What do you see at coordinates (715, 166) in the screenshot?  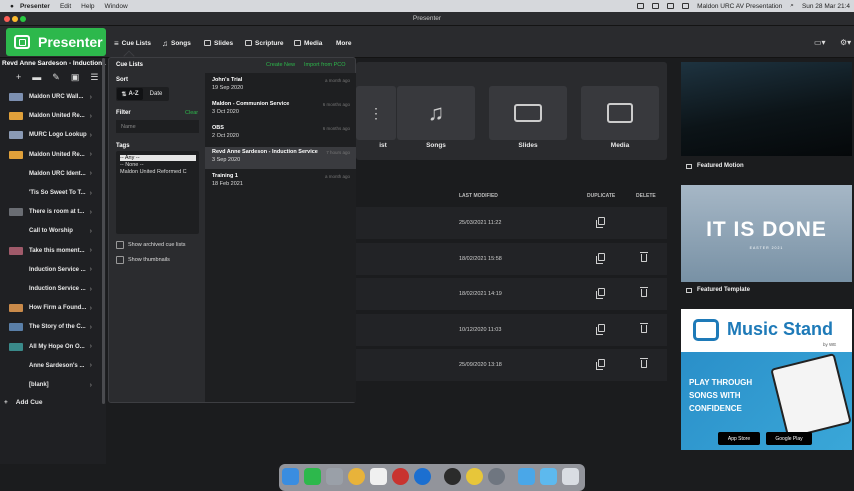 I see `featured-motion-label: Featured Motion` at bounding box center [715, 166].